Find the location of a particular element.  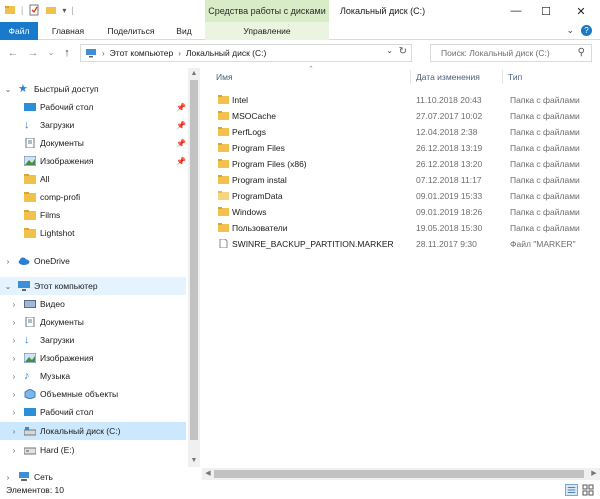

nav-documents: Документы 📌 is located at coordinates (93, 143).